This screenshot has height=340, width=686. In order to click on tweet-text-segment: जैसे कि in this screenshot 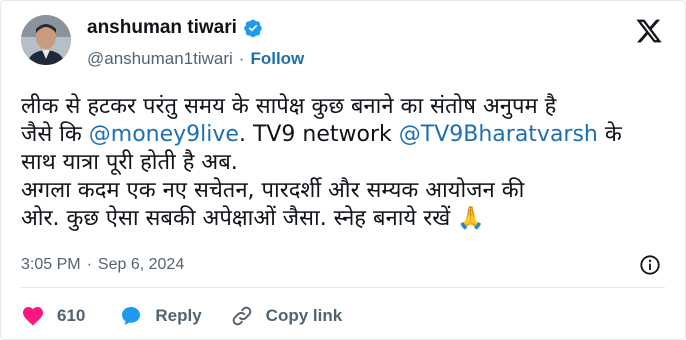, I will do `click(55, 134)`.